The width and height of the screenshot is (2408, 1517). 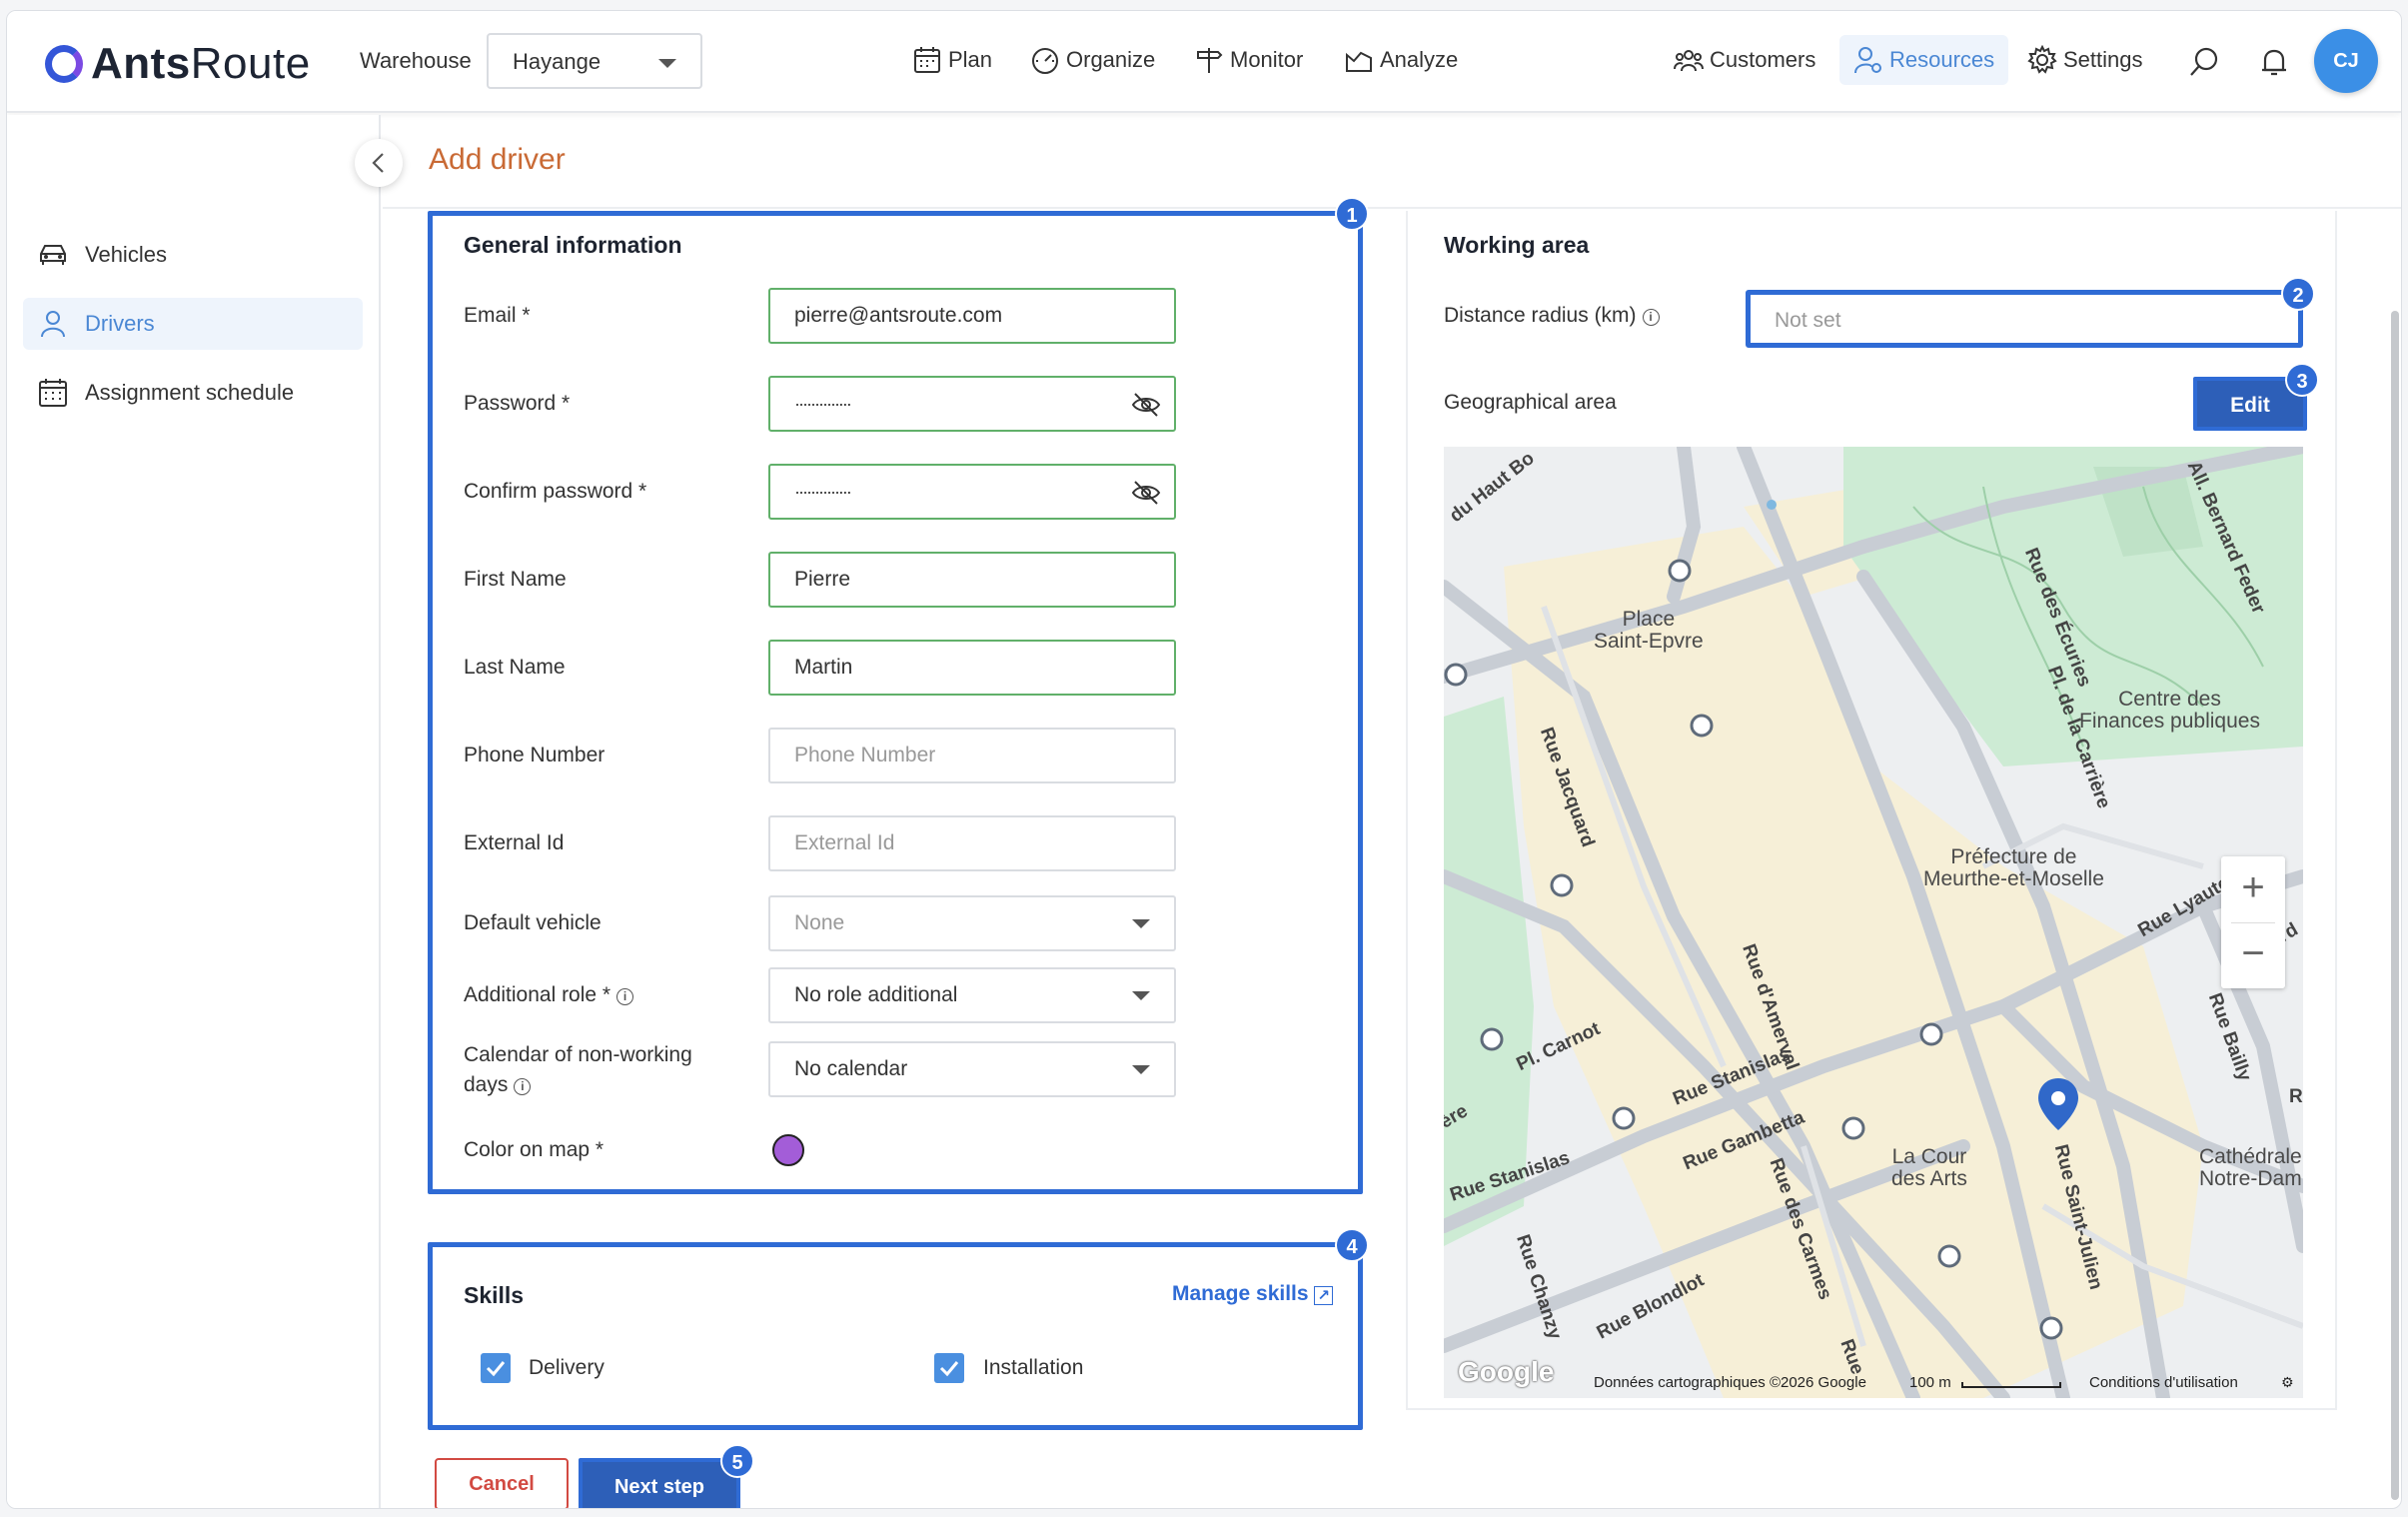 What do you see at coordinates (502, 1483) in the screenshot?
I see `cancel-button: Cancel` at bounding box center [502, 1483].